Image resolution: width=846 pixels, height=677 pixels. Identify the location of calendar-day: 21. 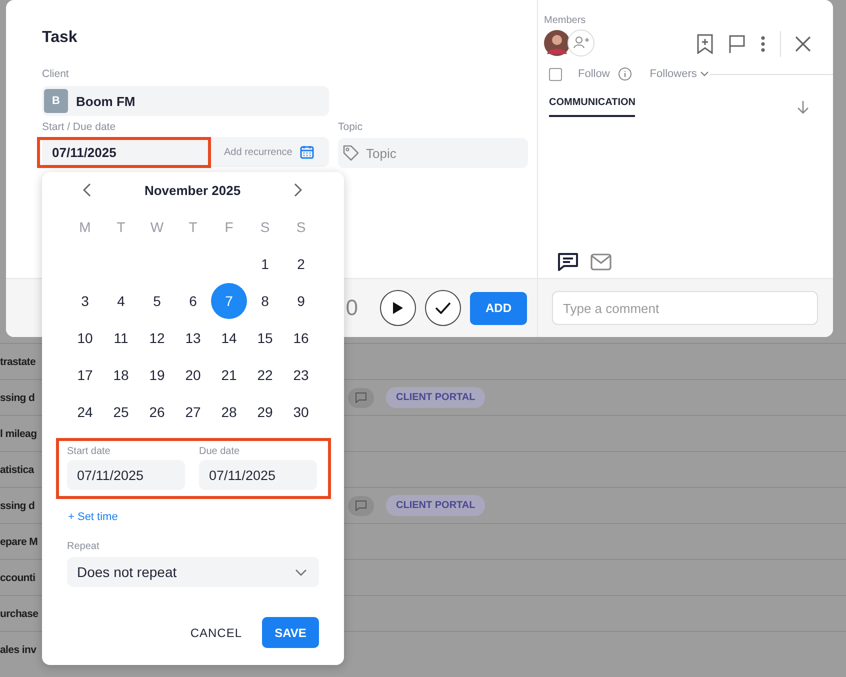
(229, 374).